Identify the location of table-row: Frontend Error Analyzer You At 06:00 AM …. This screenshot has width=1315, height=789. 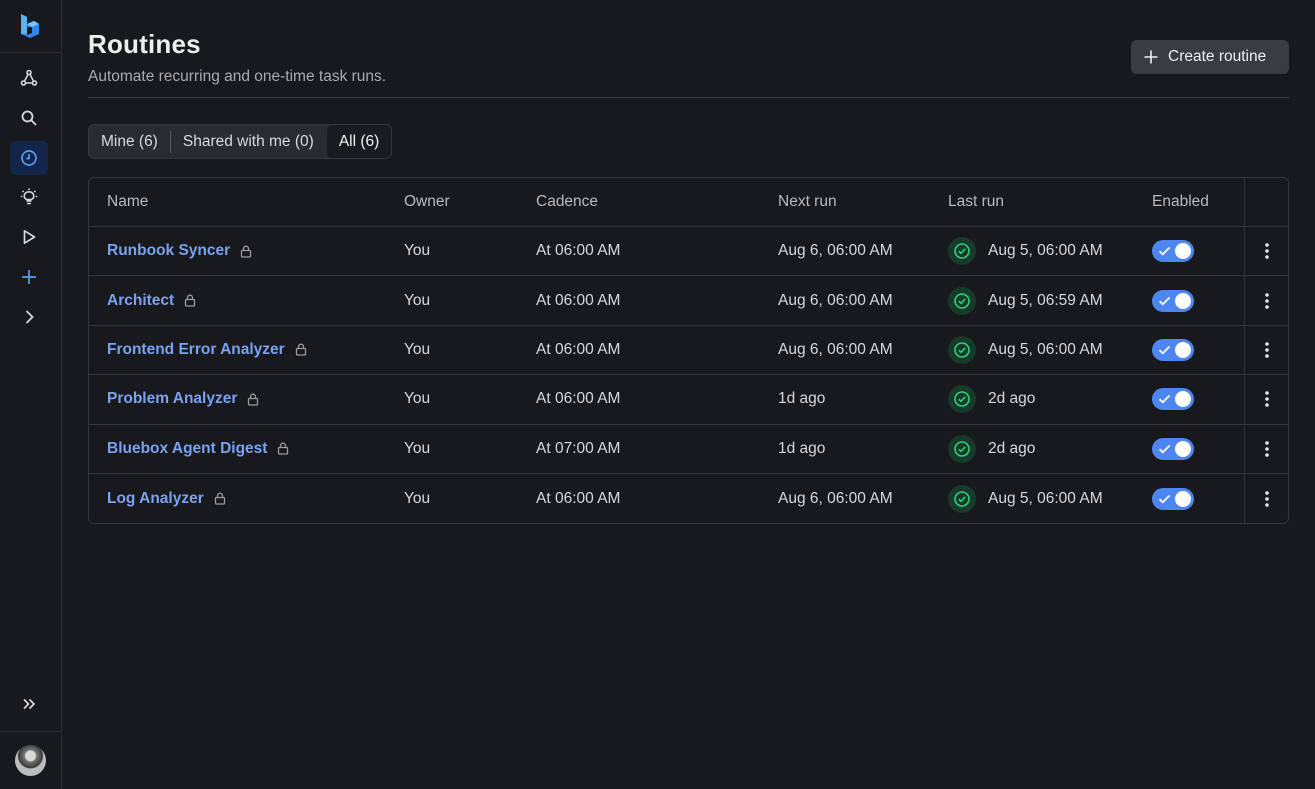
(688, 351).